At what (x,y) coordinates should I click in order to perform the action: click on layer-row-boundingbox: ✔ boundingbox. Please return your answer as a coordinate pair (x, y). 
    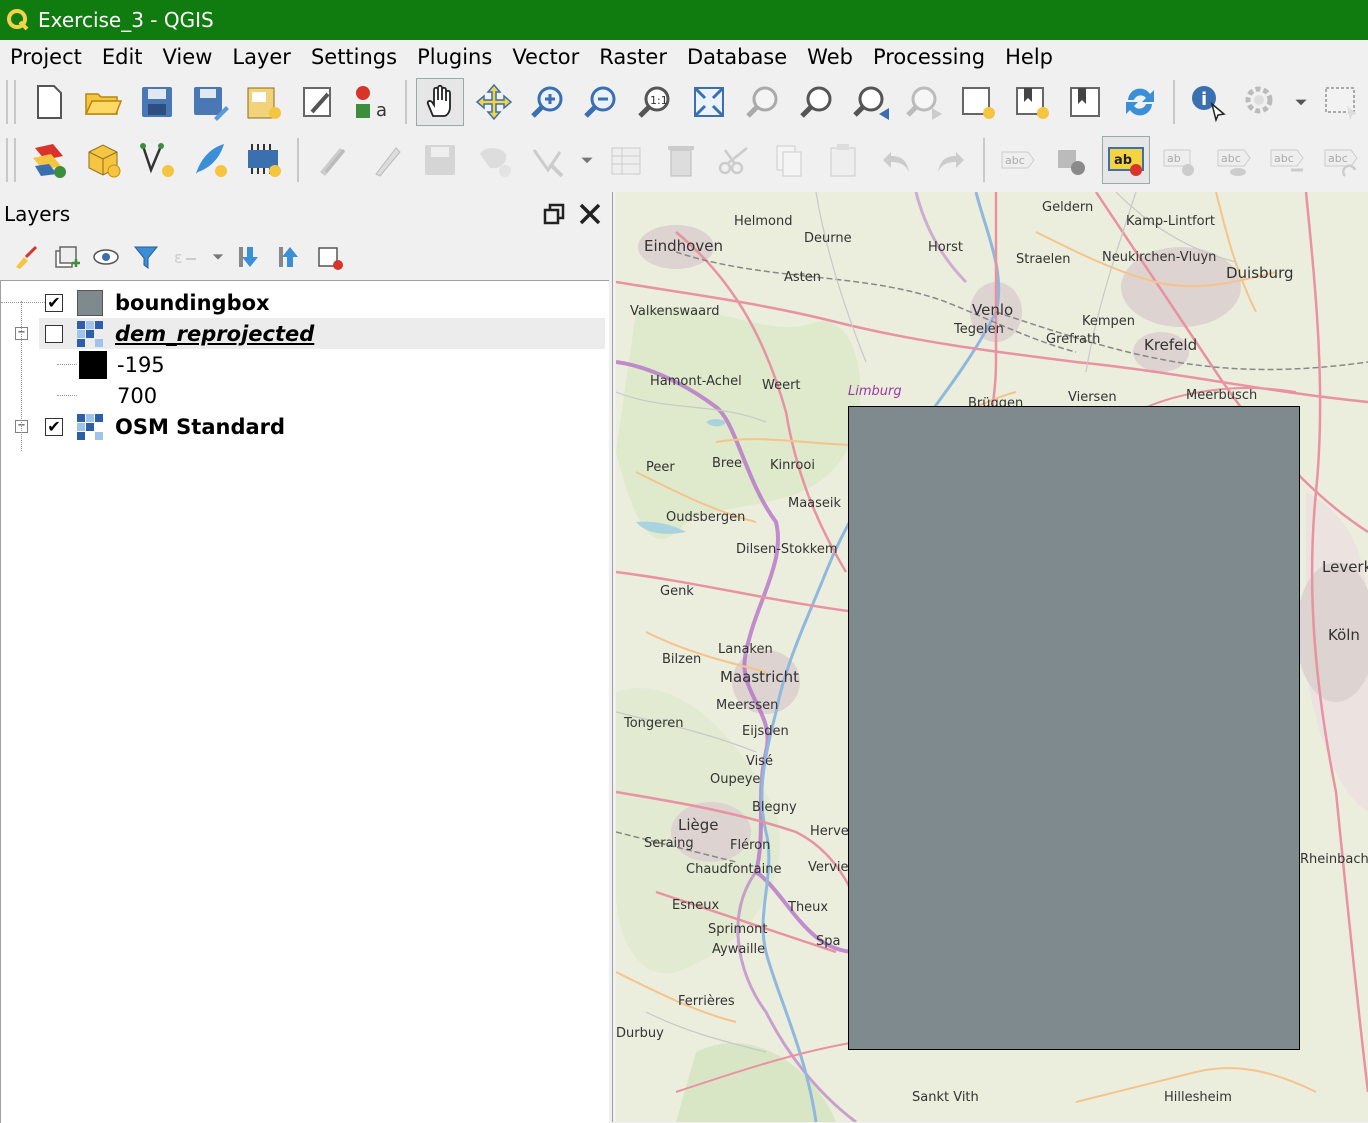
    Looking at the image, I should click on (135, 302).